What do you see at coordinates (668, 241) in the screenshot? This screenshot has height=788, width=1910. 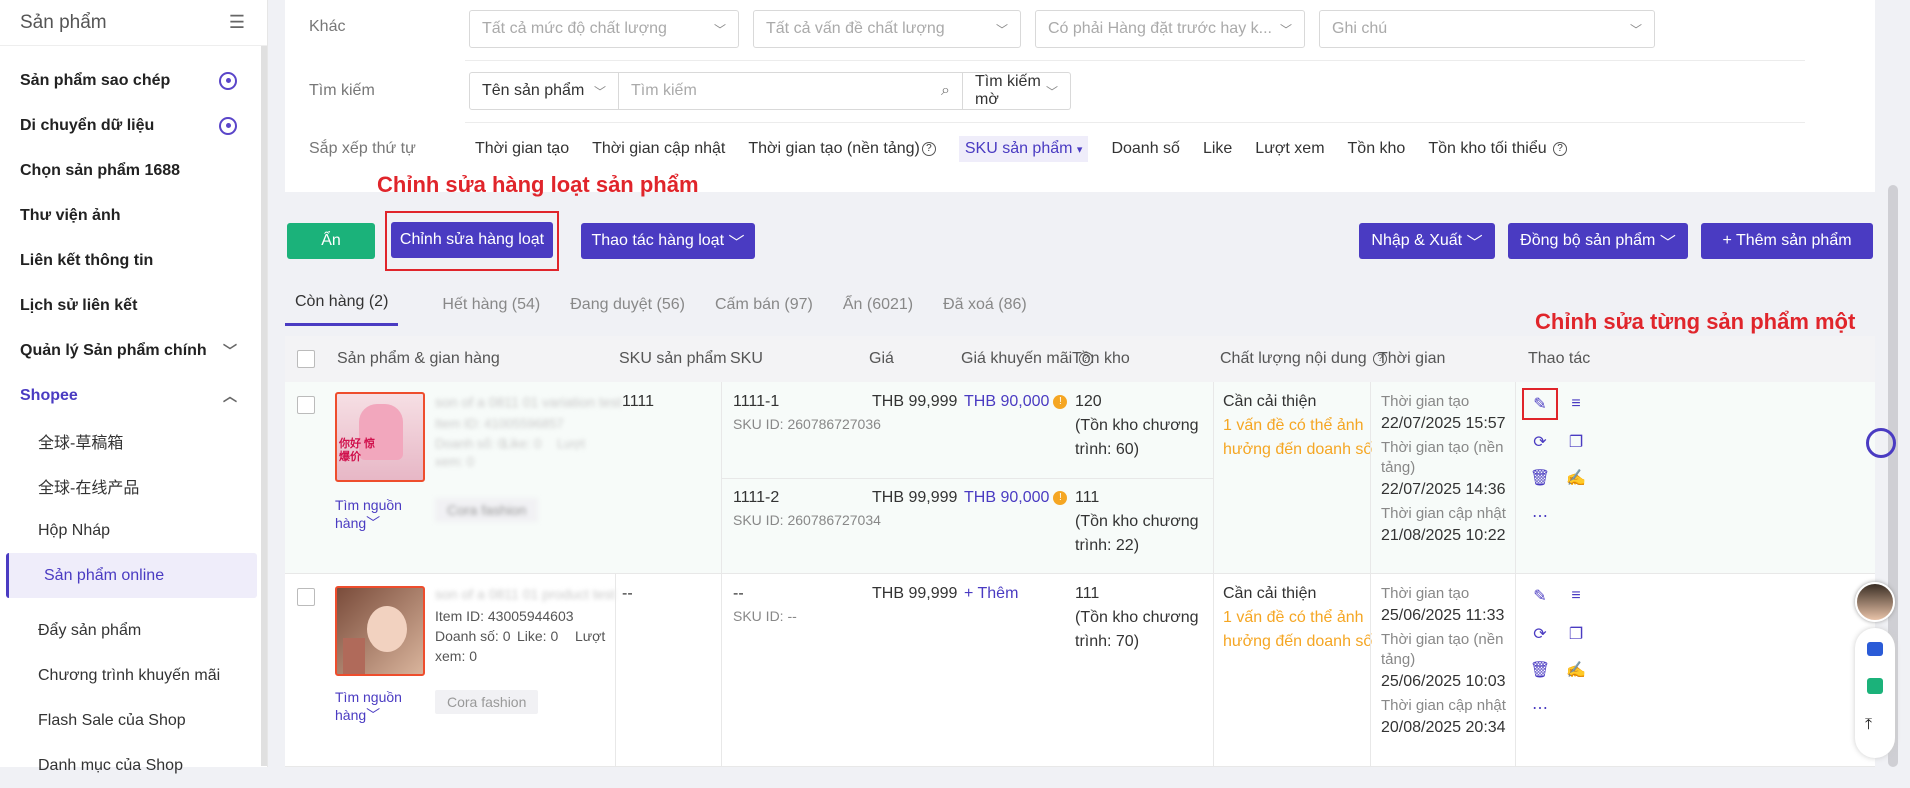 I see `bulk-actions-button: Thao tác hàng loạt ﹀` at bounding box center [668, 241].